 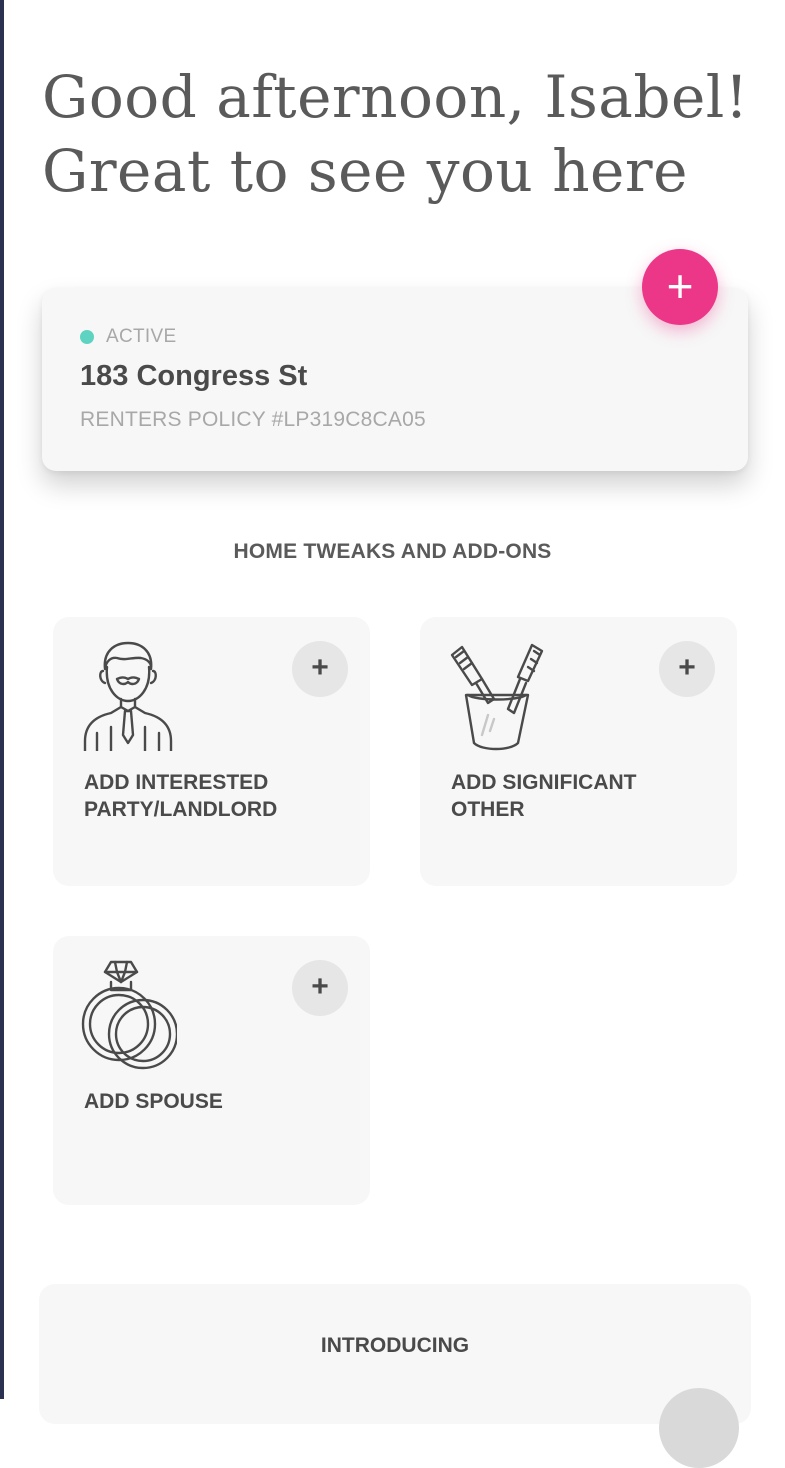 What do you see at coordinates (392, 551) in the screenshot?
I see `section-title: HOME TWEAKS AND ADD-ONS` at bounding box center [392, 551].